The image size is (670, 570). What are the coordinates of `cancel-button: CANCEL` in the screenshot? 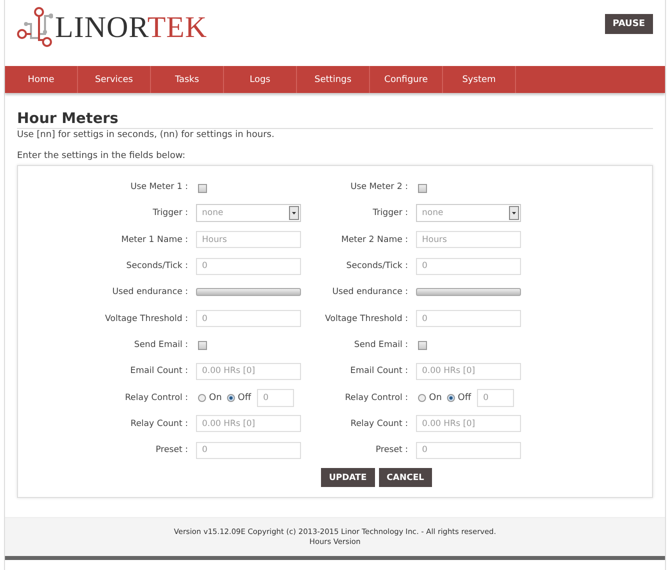 It's located at (405, 478).